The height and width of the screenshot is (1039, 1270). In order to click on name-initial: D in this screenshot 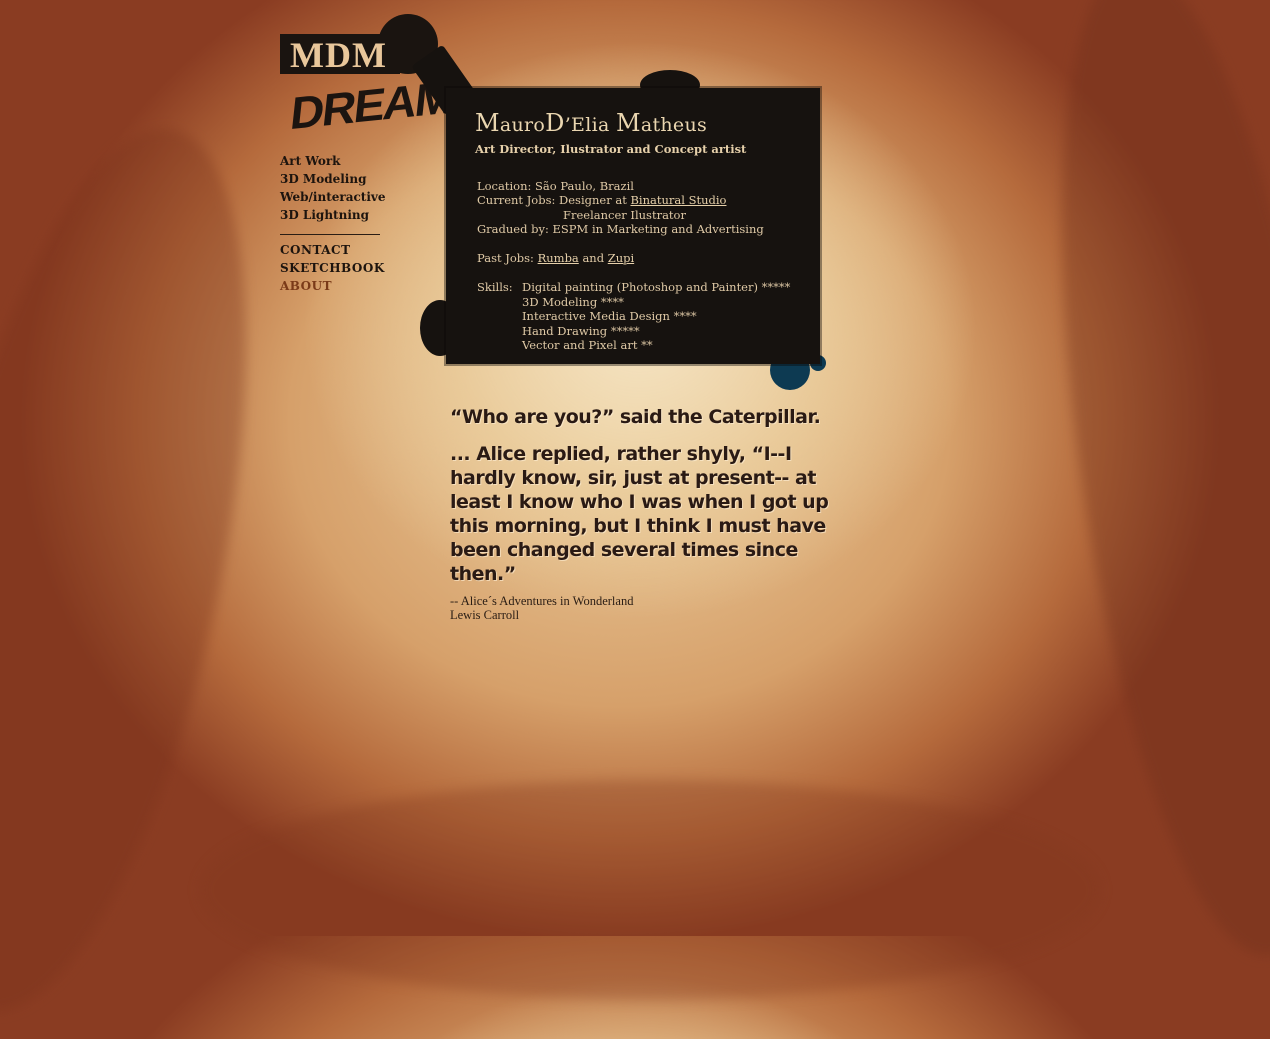, I will do `click(555, 123)`.